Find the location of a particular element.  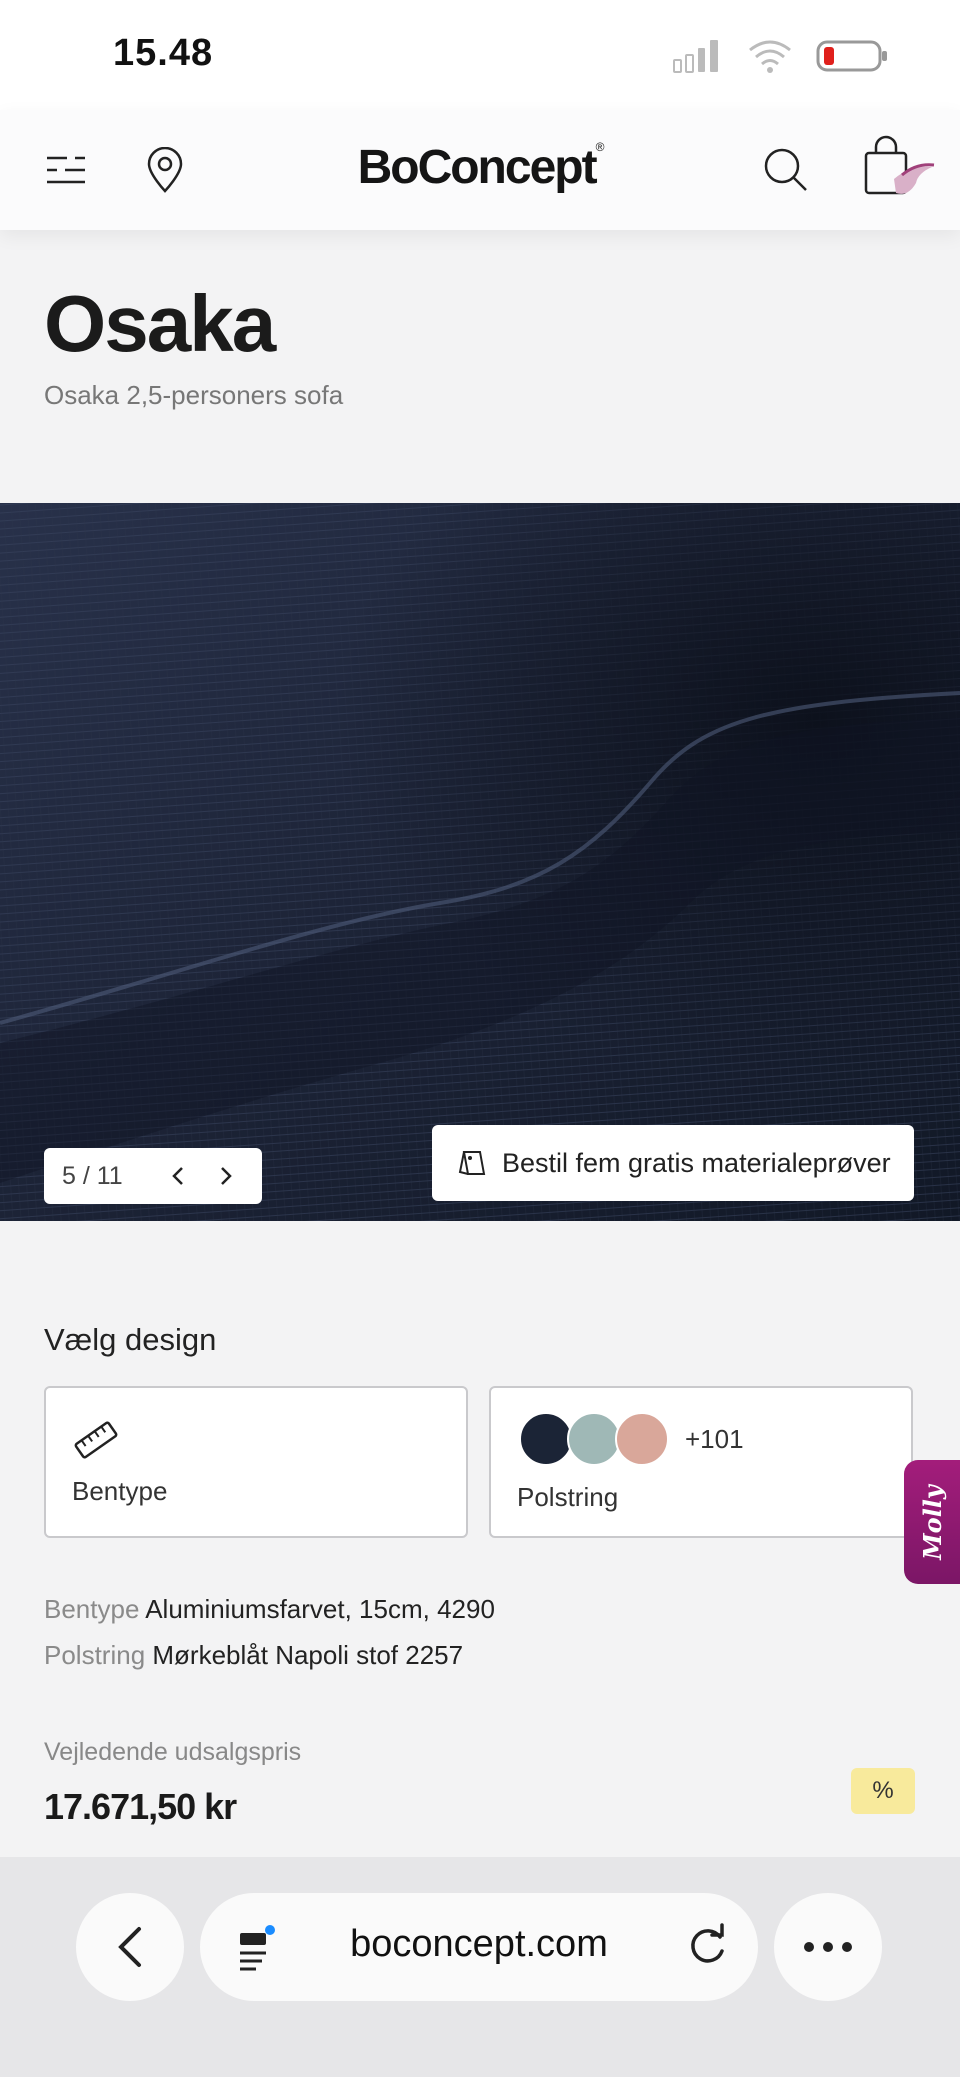

swatch-navy is located at coordinates (546, 1439).